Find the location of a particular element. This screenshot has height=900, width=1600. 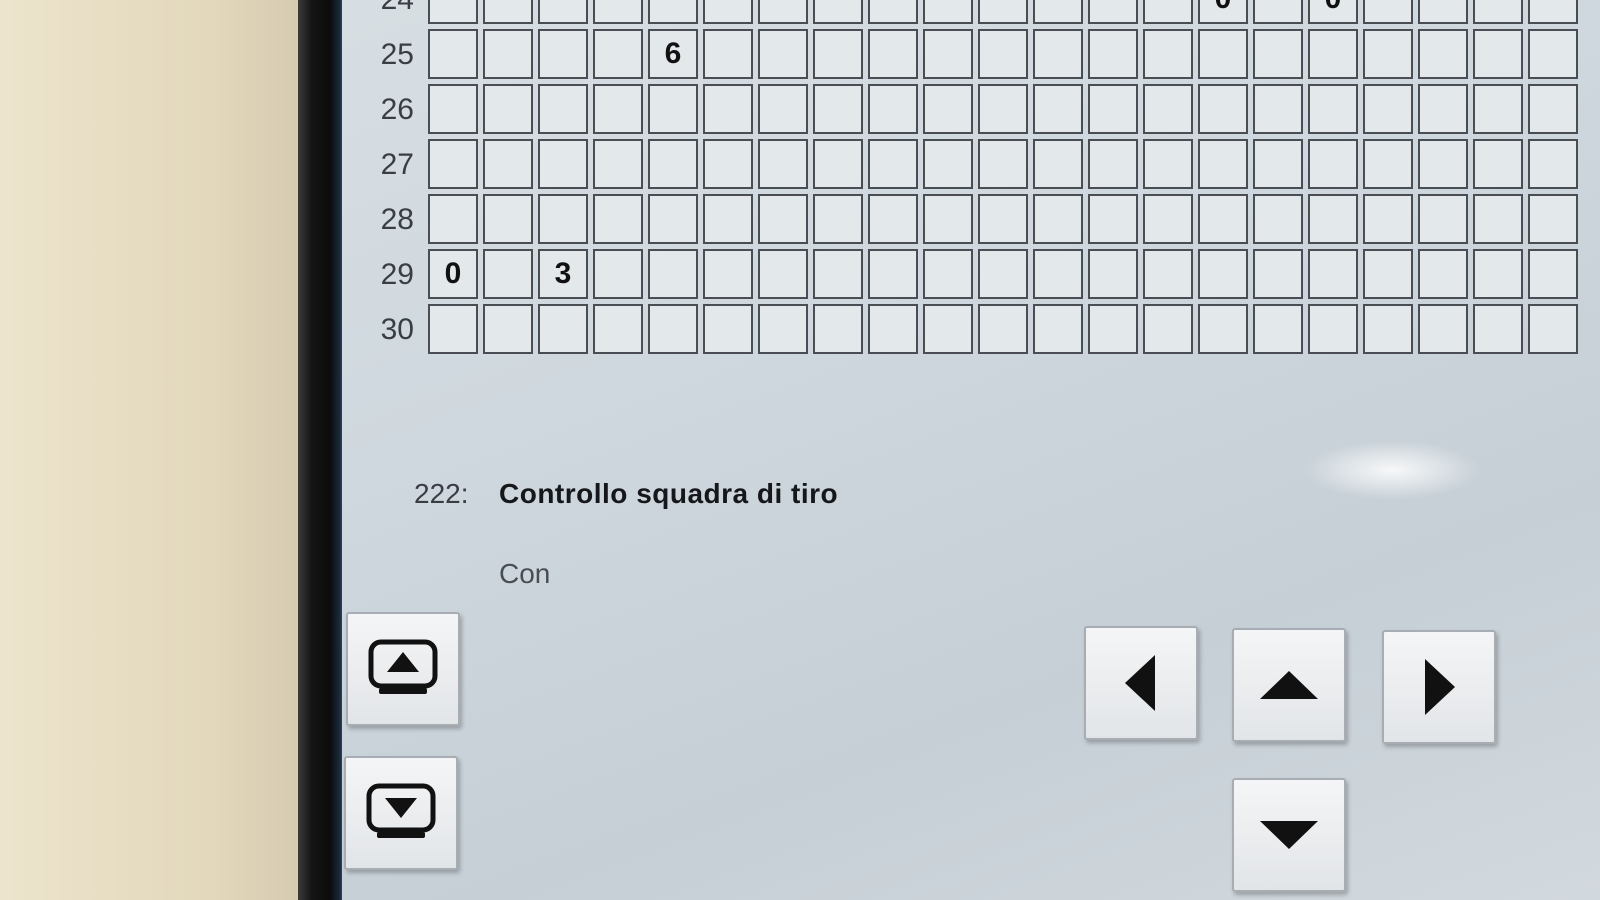

grid-cell: 6 is located at coordinates (673, 54).